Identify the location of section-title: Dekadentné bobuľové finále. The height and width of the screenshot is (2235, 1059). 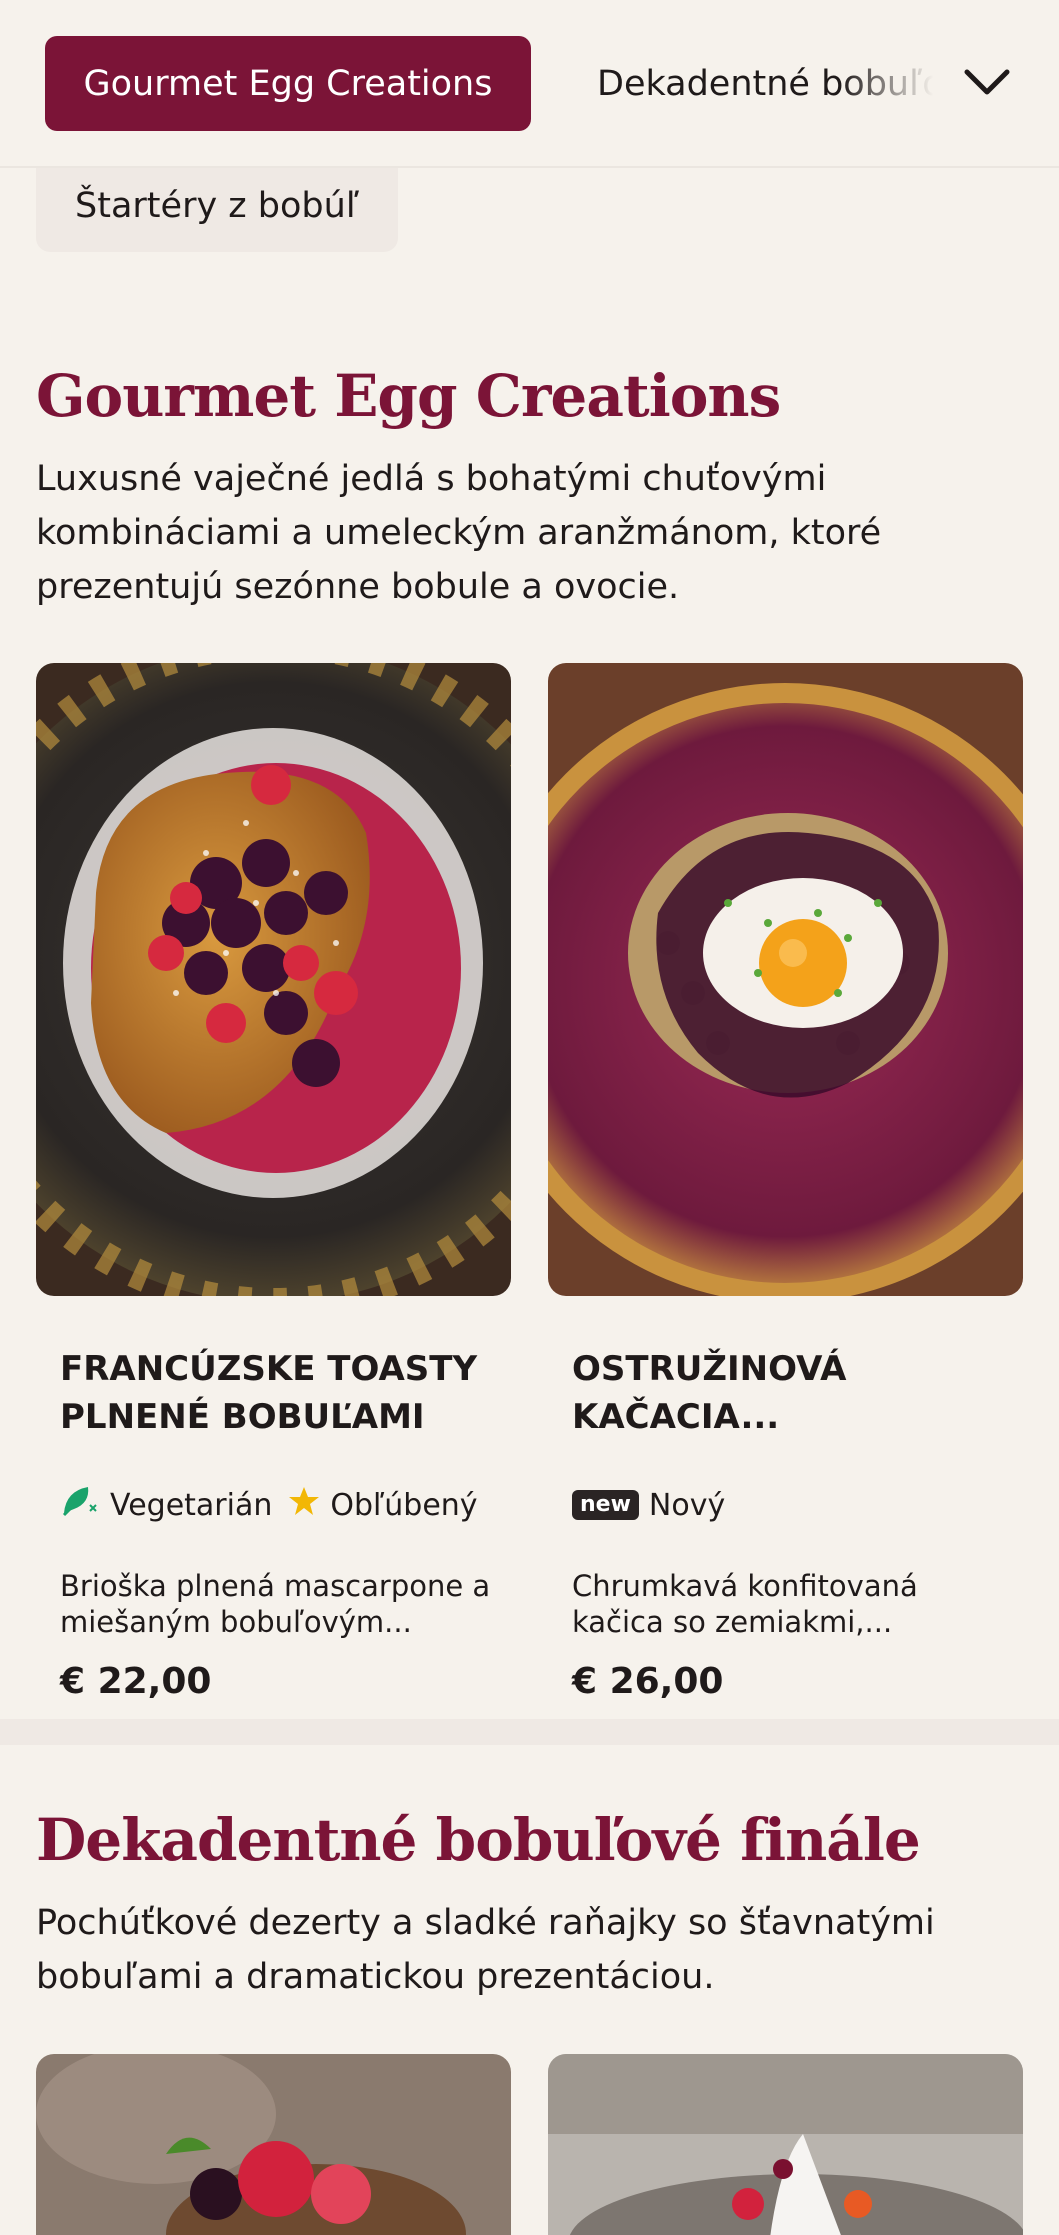
(478, 1840).